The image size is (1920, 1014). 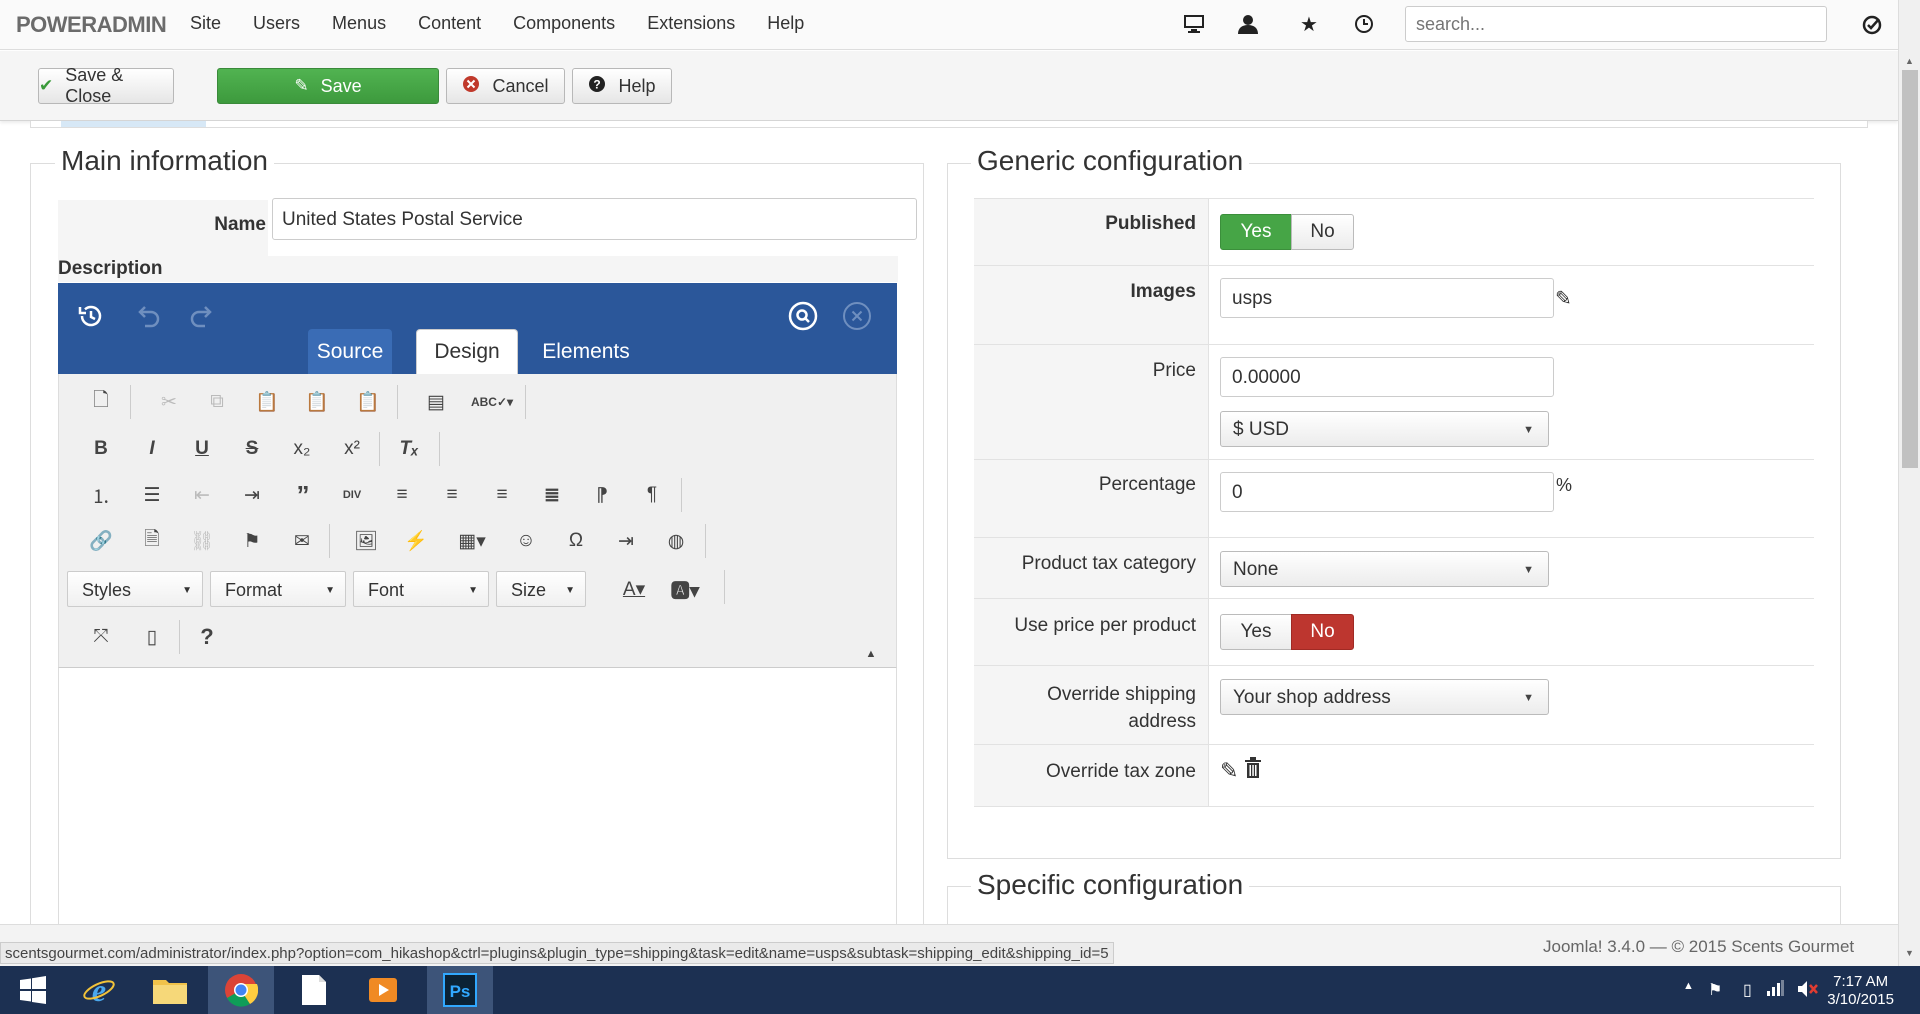 What do you see at coordinates (634, 589) in the screenshot?
I see `text-color-icon: A▾` at bounding box center [634, 589].